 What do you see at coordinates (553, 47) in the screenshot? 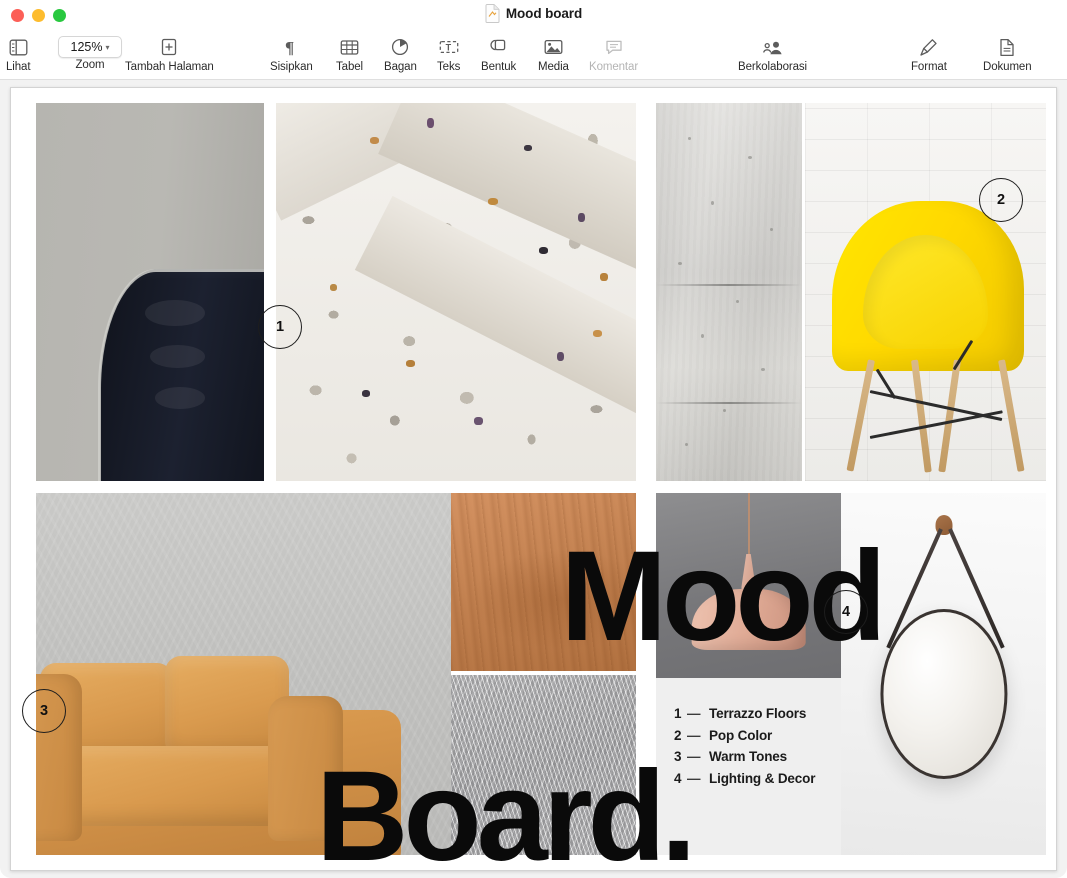
I see `media-photo-icon` at bounding box center [553, 47].